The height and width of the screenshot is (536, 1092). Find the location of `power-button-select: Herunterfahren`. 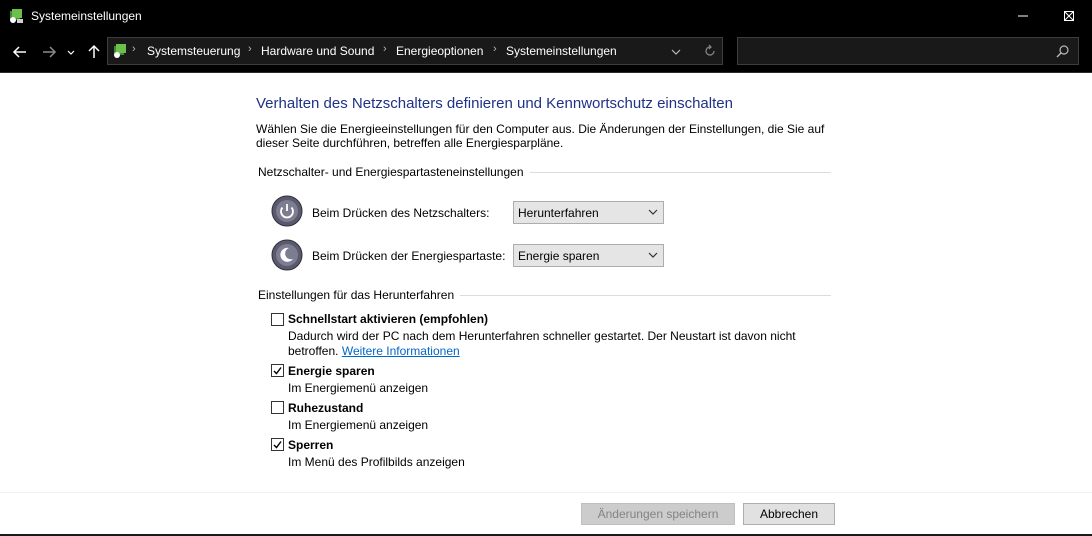

power-button-select: Herunterfahren is located at coordinates (588, 212).